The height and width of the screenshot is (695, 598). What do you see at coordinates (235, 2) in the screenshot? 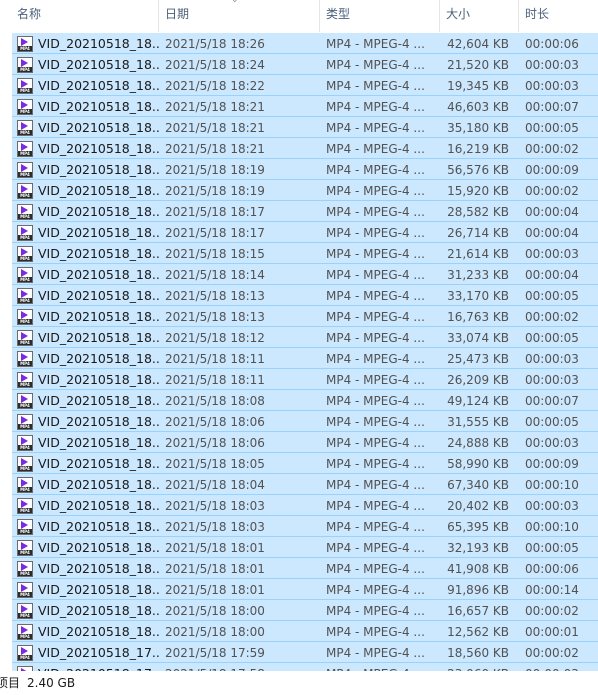
I see `sort-descending-icon: ⌄` at bounding box center [235, 2].